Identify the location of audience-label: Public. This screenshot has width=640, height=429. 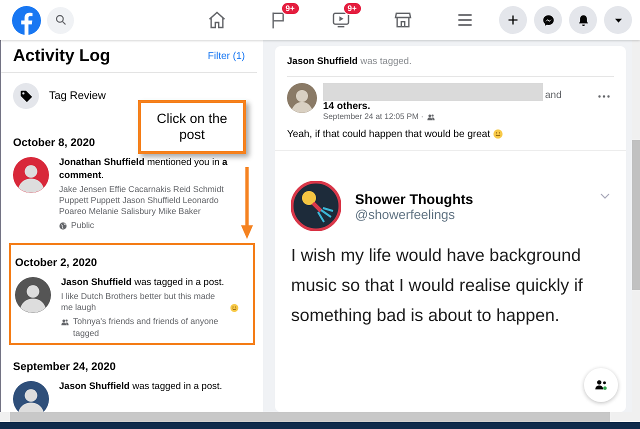
(82, 226).